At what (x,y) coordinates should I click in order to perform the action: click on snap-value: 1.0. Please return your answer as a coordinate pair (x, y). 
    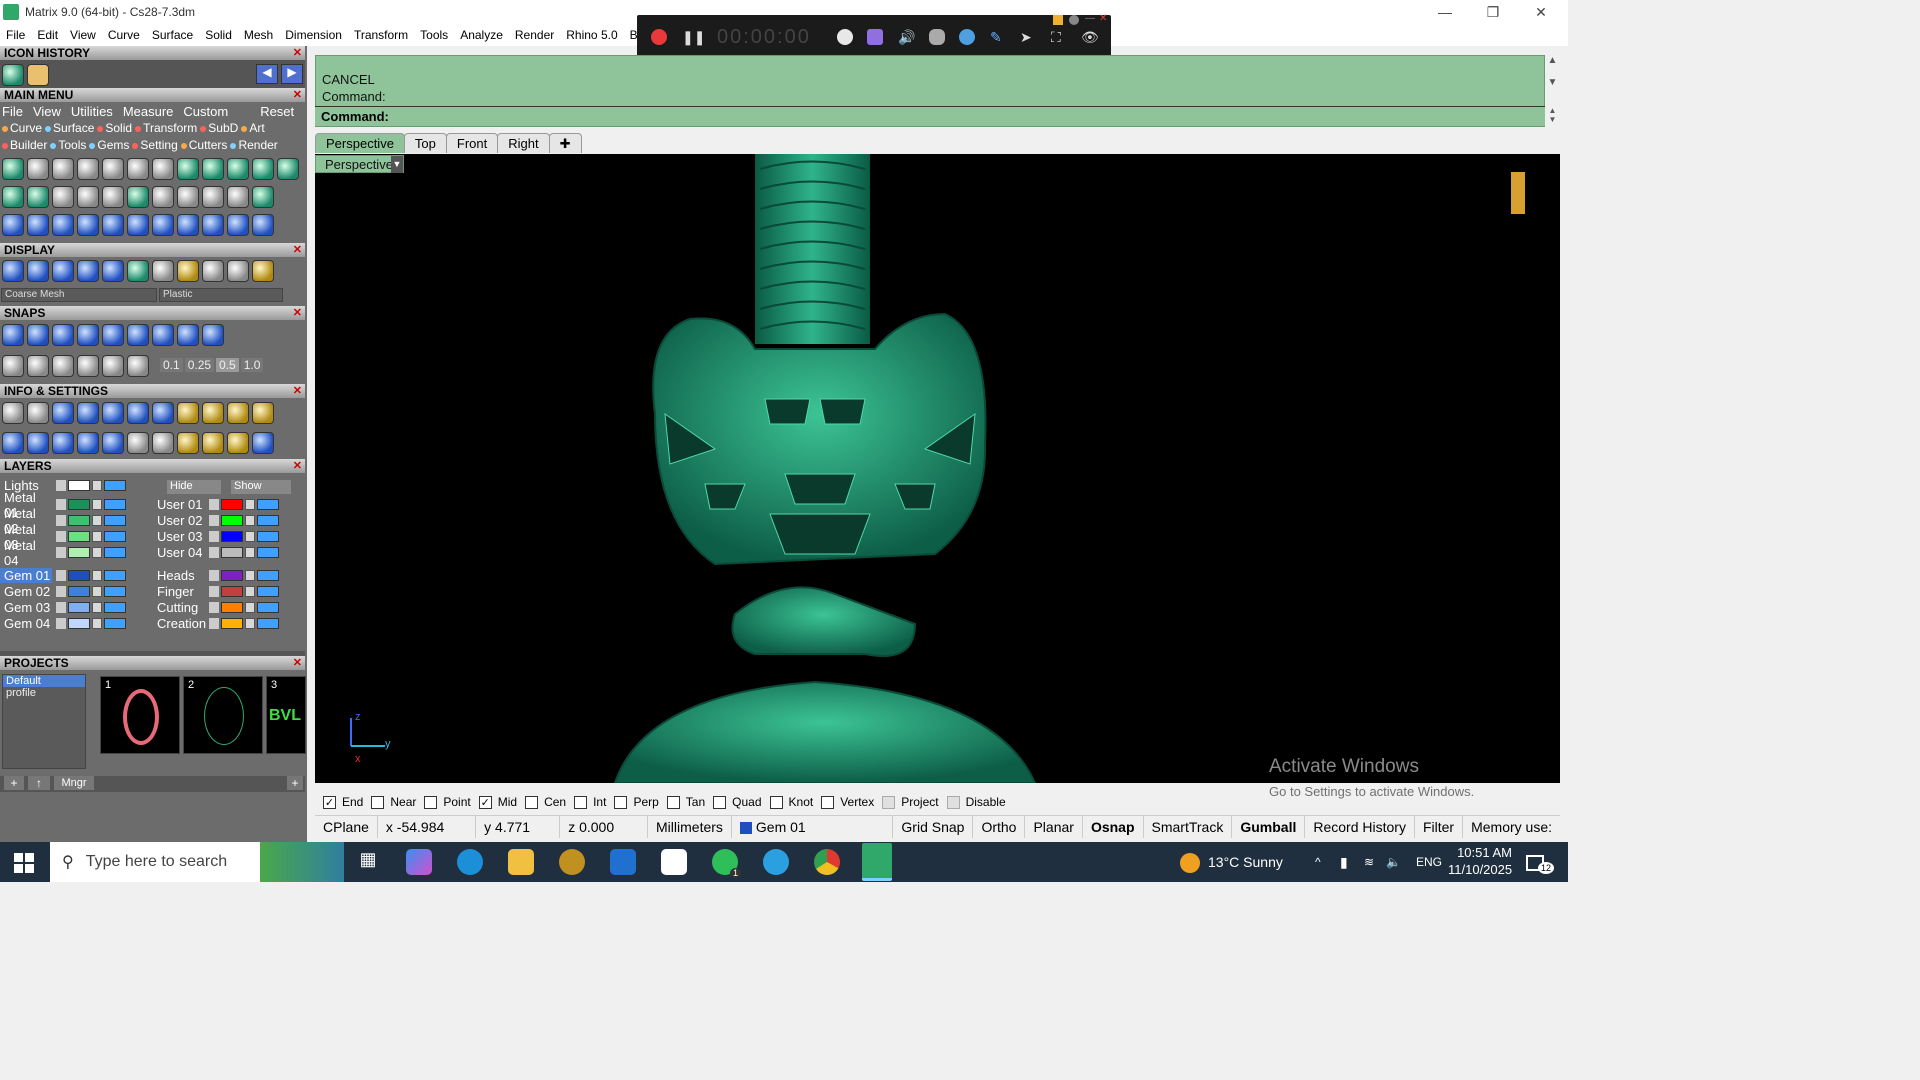
    Looking at the image, I should click on (252, 365).